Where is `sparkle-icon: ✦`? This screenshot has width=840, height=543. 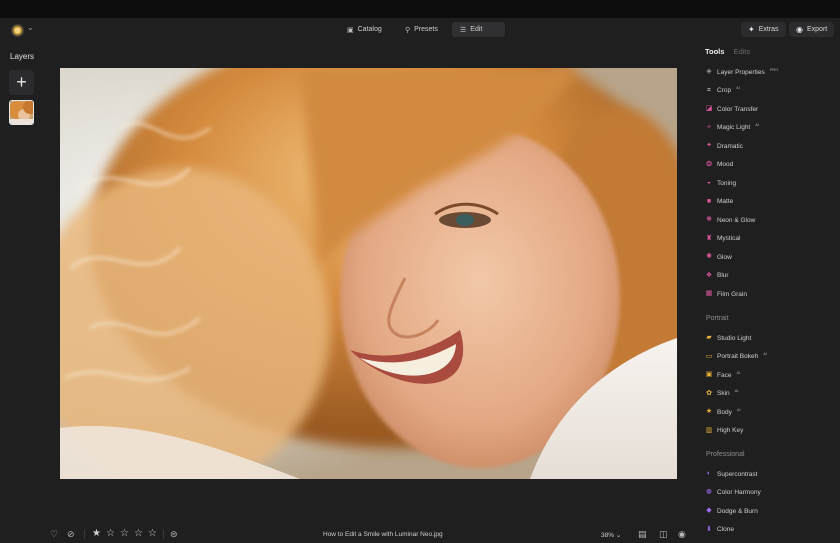 sparkle-icon: ✦ is located at coordinates (751, 29).